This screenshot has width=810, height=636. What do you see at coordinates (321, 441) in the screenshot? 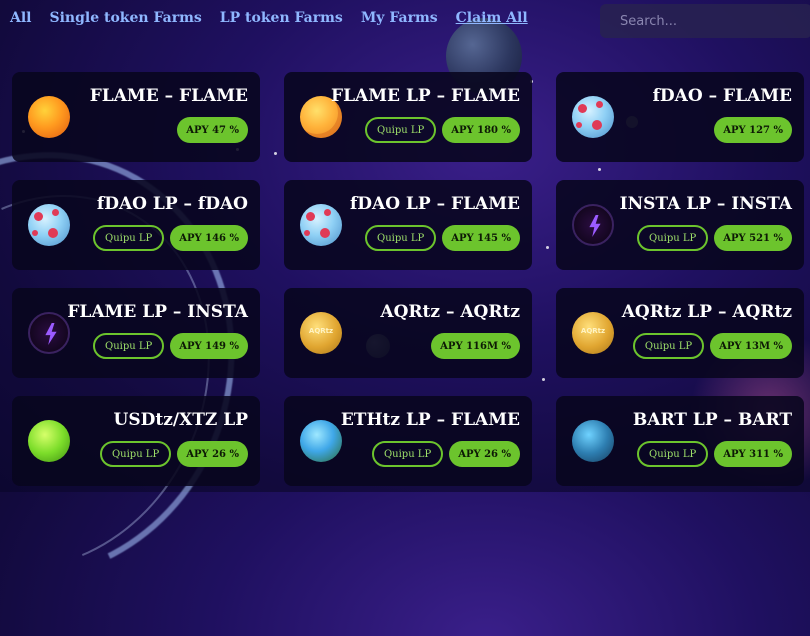
I see `ethtz-token-icon` at bounding box center [321, 441].